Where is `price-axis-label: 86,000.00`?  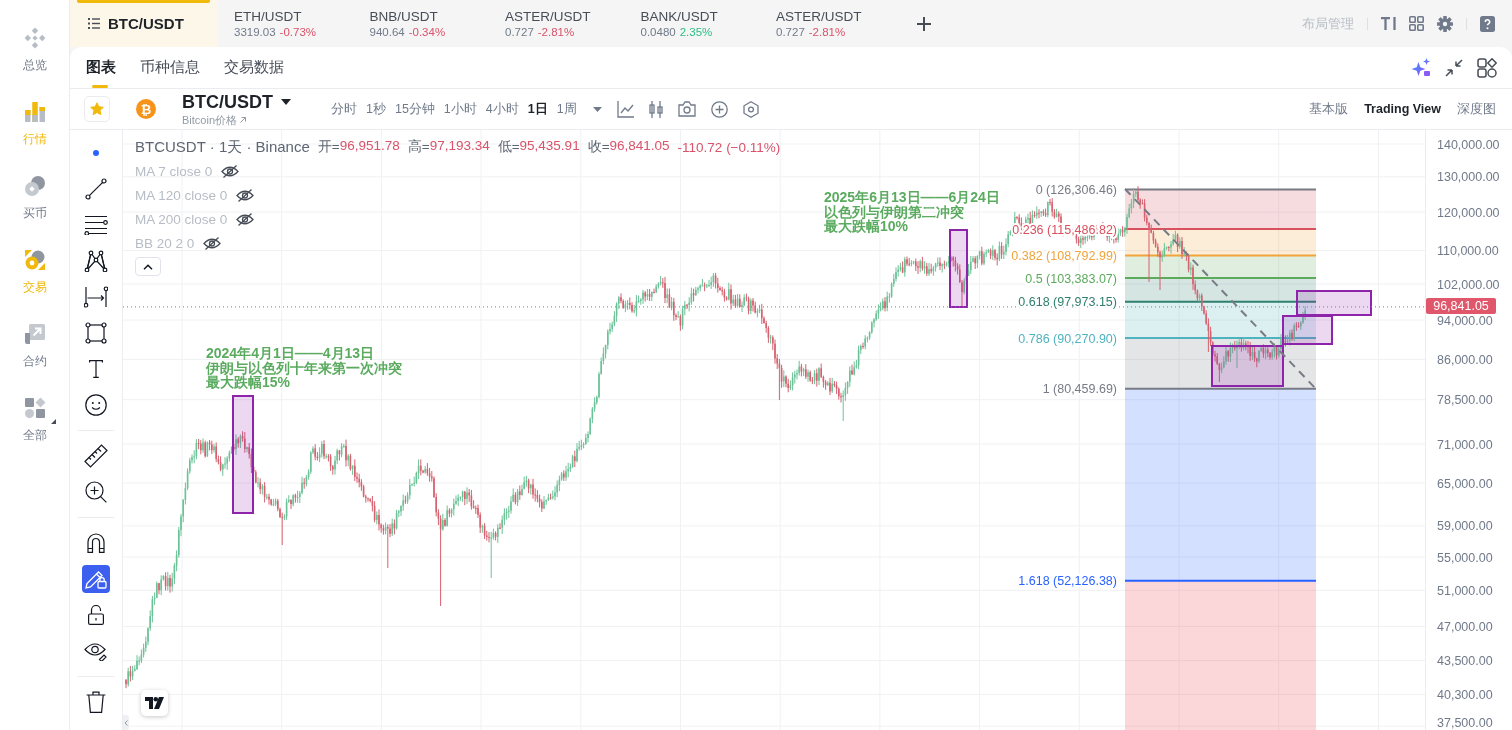 price-axis-label: 86,000.00 is located at coordinates (1465, 359).